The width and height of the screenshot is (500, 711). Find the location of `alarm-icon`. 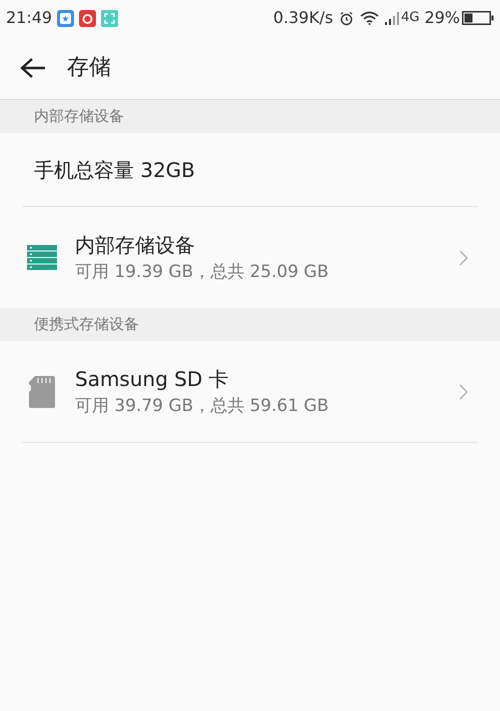

alarm-icon is located at coordinates (346, 18).